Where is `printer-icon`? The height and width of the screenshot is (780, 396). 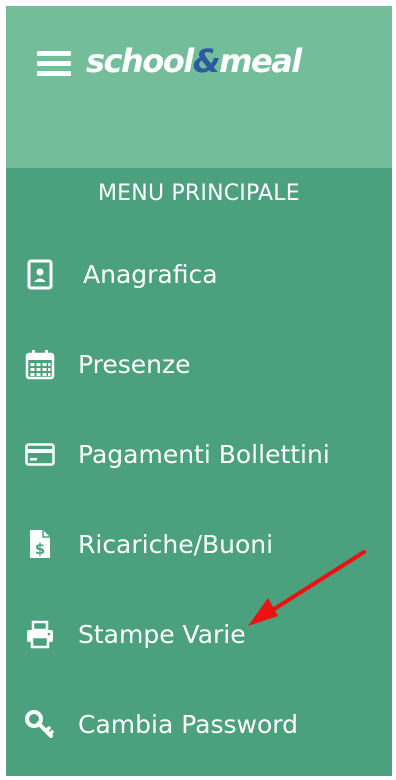 printer-icon is located at coordinates (40, 634).